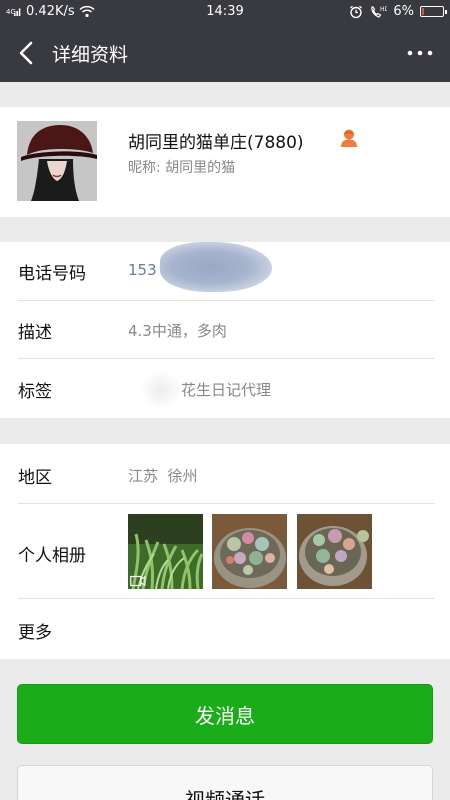  I want to click on profile-nickname: 昵称: 胡同里的猫, so click(182, 168).